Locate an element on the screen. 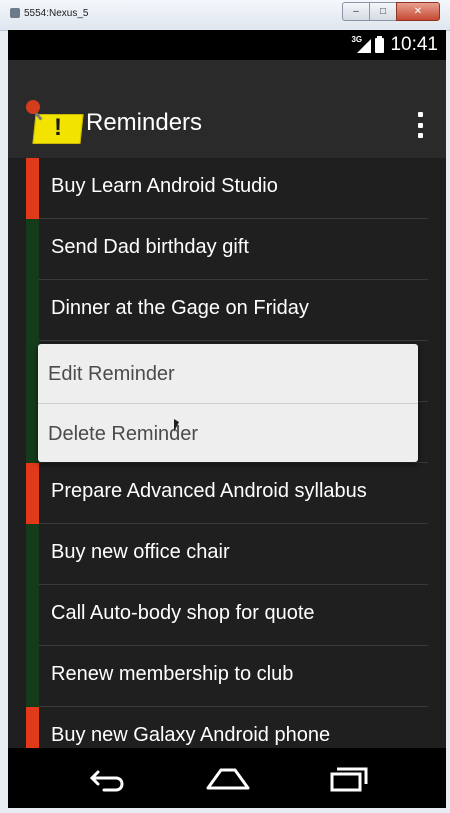  battery-icon is located at coordinates (380, 44).